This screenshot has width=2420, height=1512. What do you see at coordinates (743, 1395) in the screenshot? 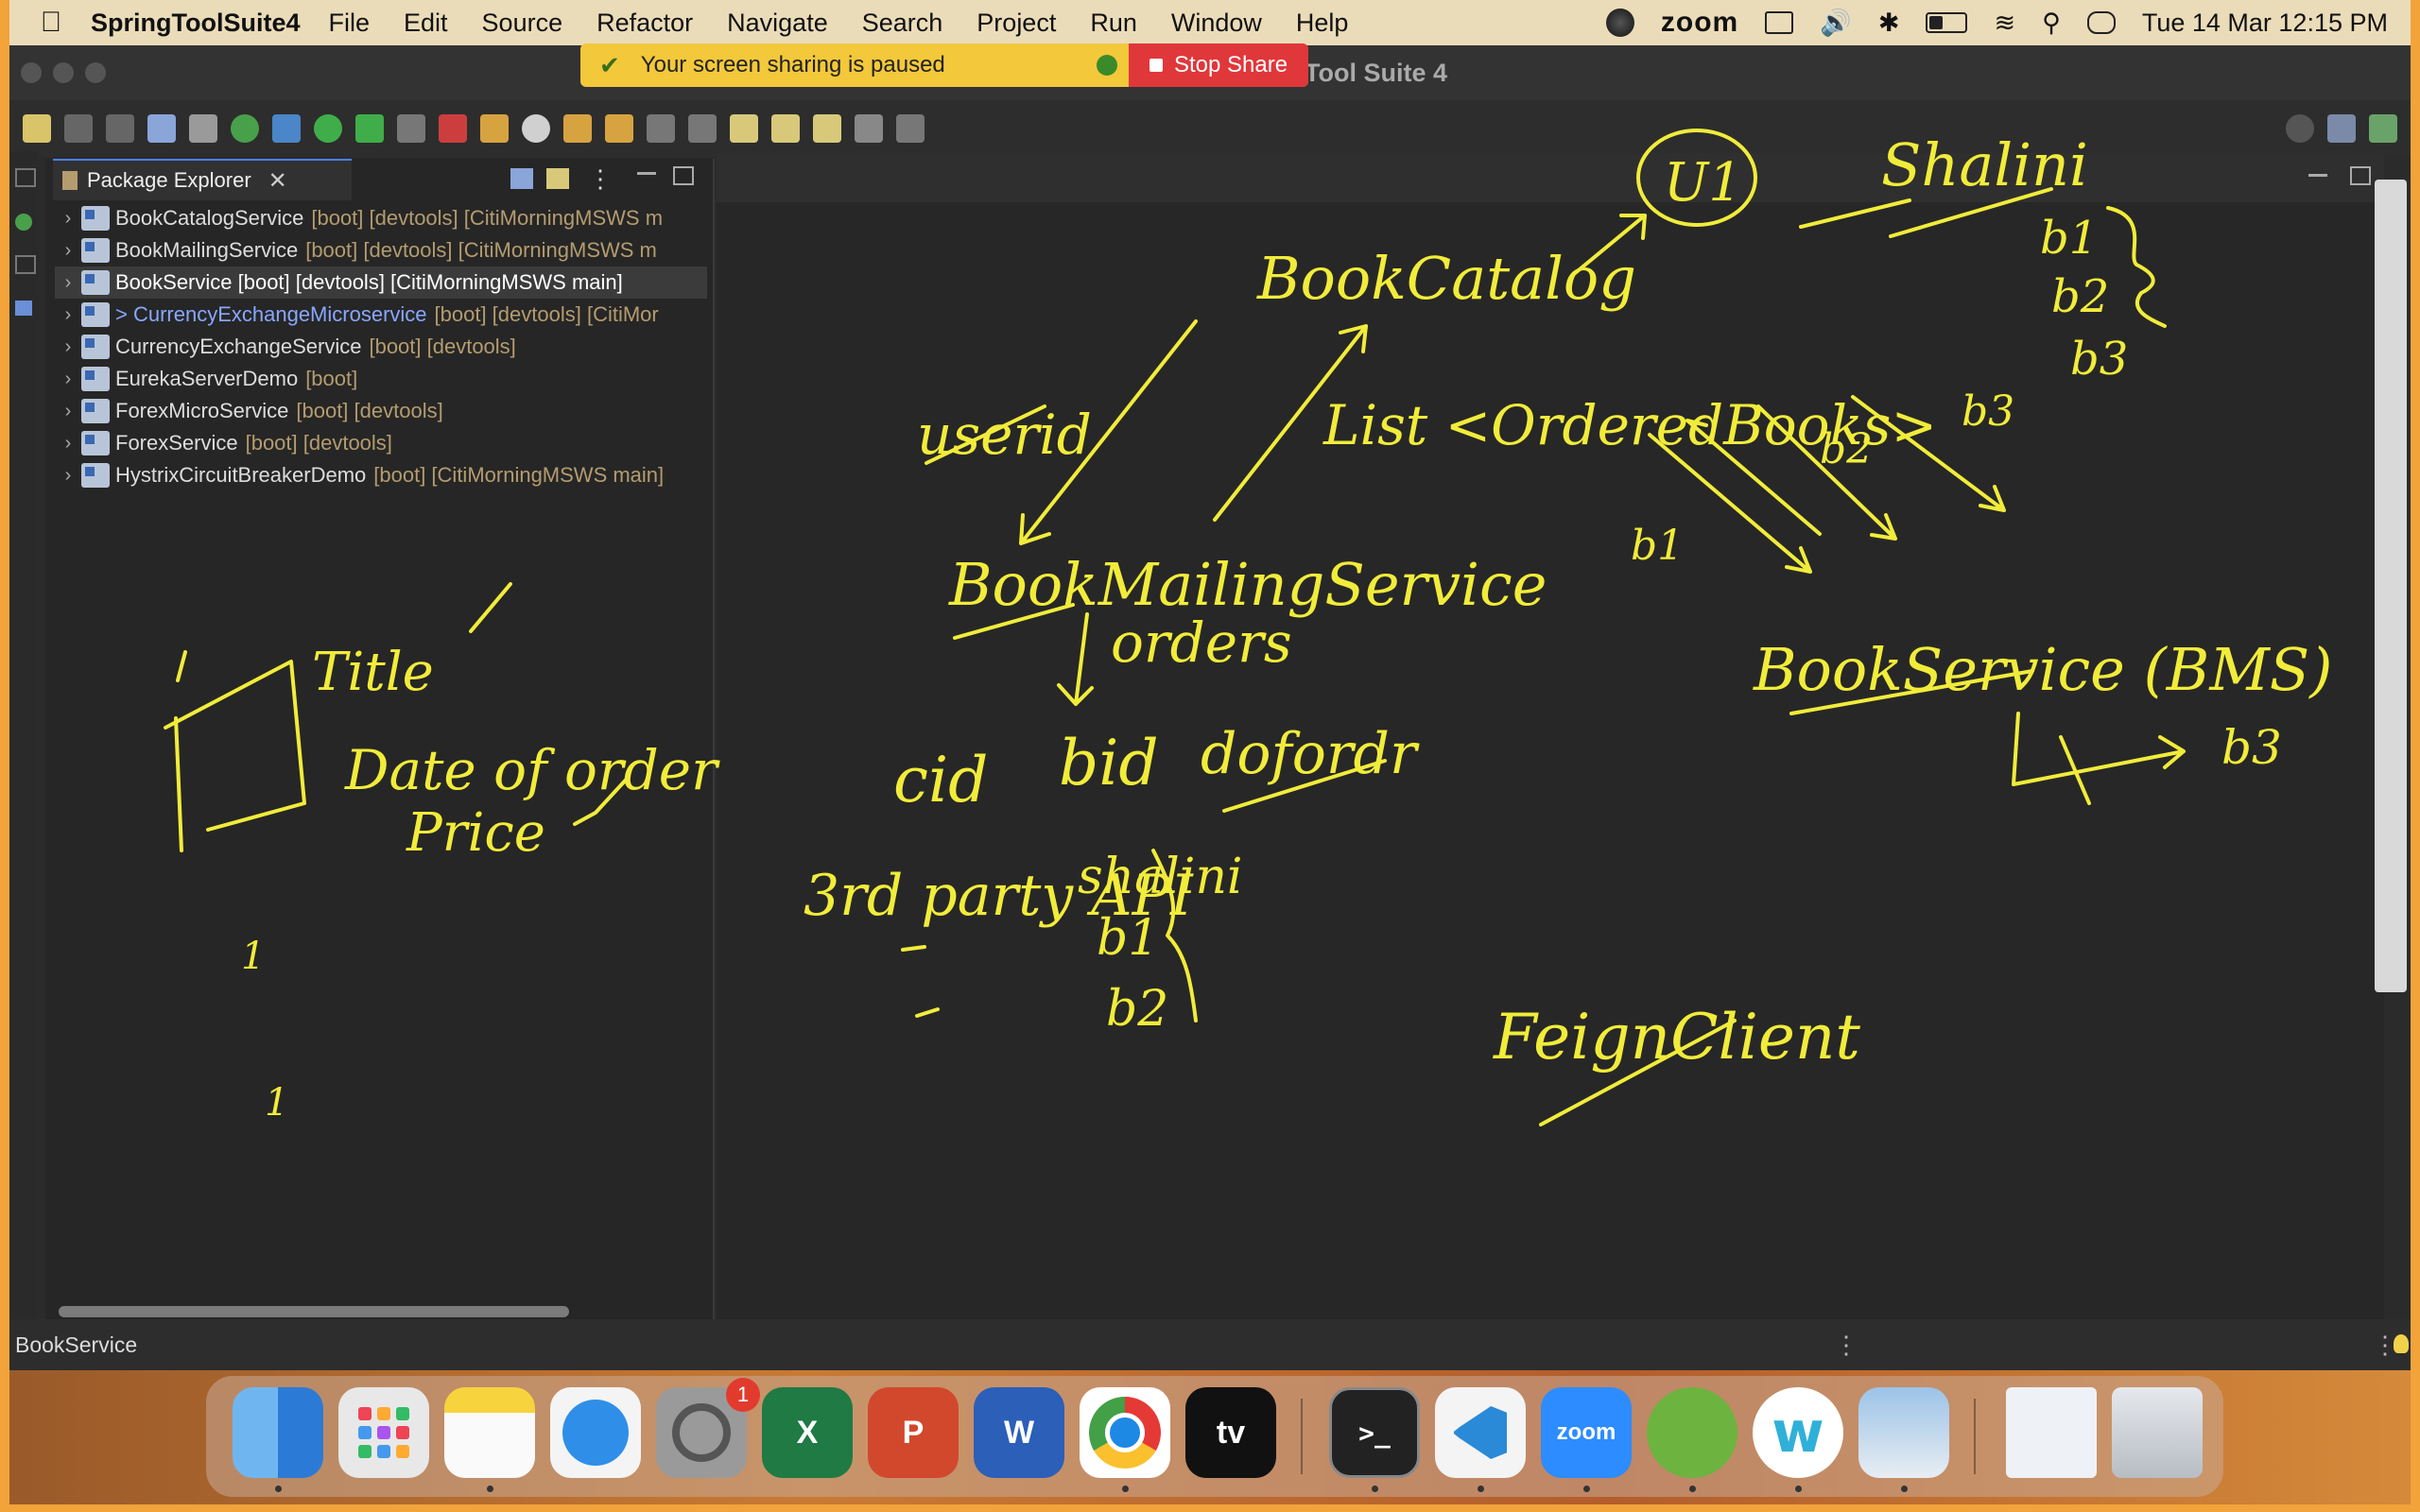
I see `notification-badge: 1` at bounding box center [743, 1395].